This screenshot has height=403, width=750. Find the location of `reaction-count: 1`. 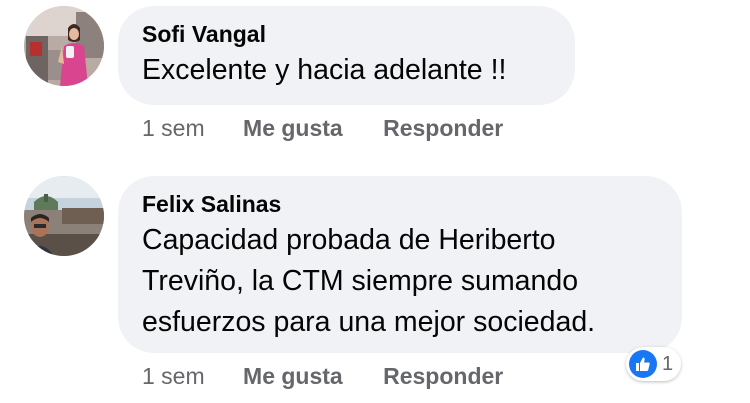

reaction-count: 1 is located at coordinates (668, 363).